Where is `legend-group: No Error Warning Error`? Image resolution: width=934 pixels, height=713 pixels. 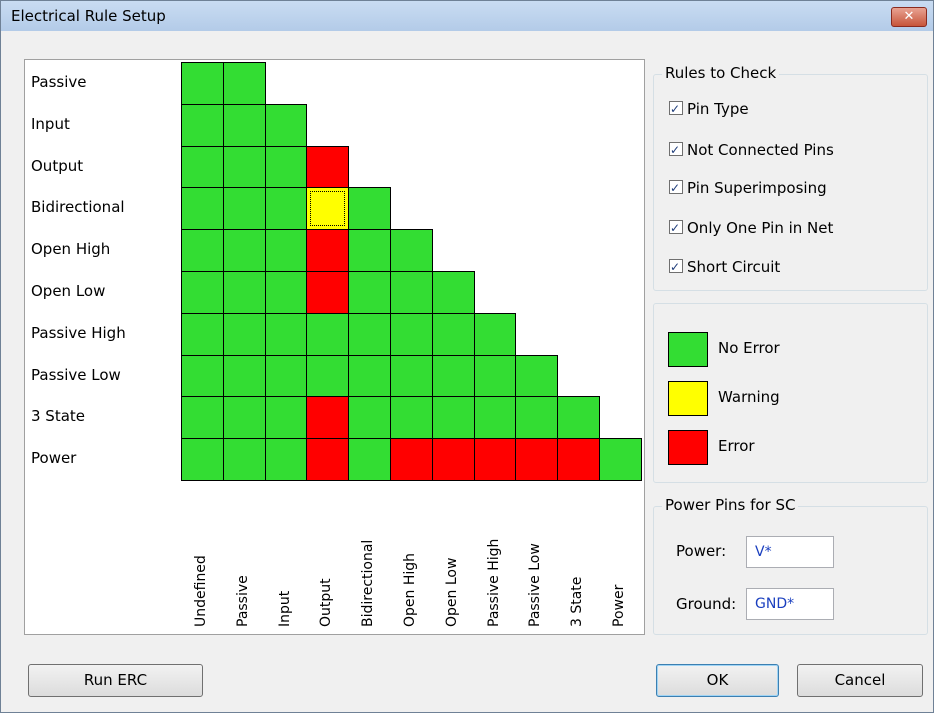
legend-group: No Error Warning Error is located at coordinates (790, 393).